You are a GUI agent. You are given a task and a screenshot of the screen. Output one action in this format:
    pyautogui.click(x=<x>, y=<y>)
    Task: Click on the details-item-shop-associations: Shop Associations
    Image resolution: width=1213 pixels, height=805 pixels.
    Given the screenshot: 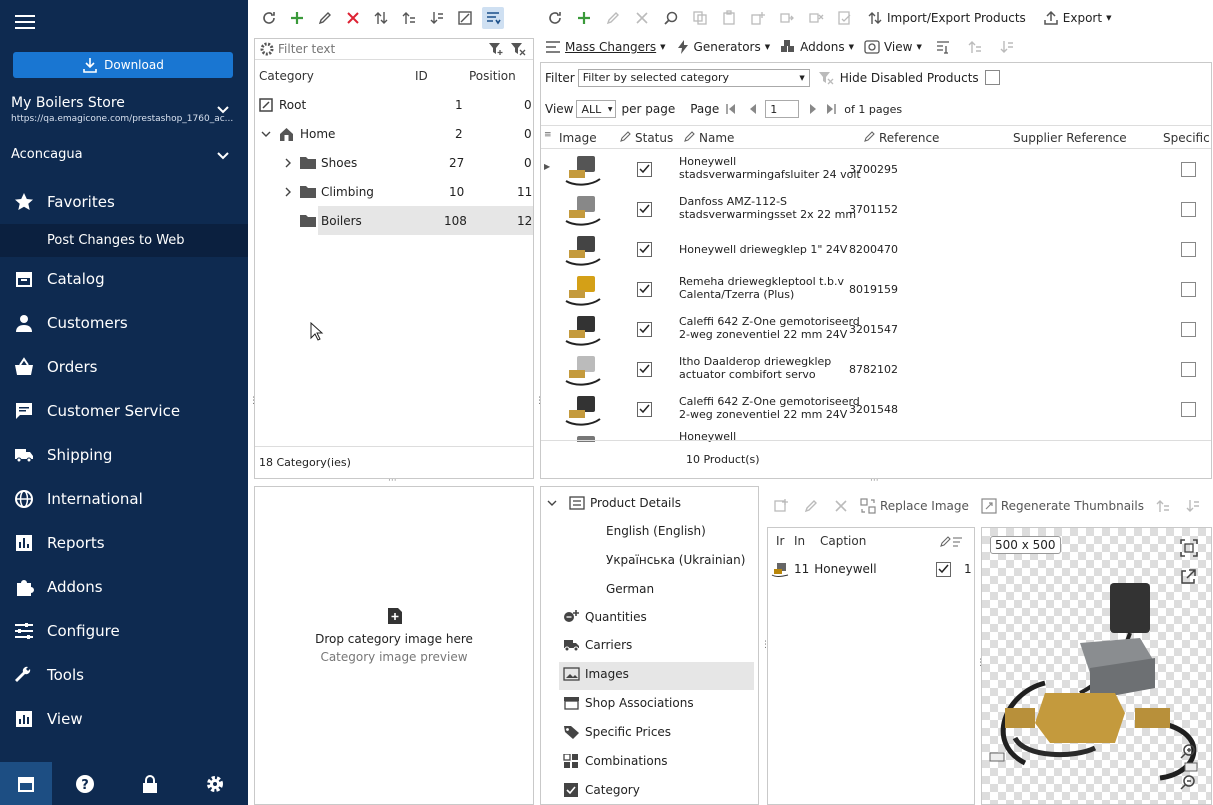 What is the action you would take?
    pyautogui.click(x=628, y=703)
    